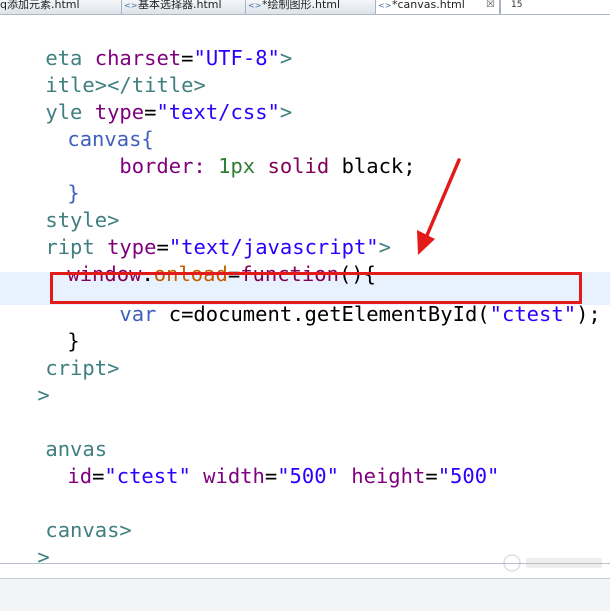 This screenshot has height=611, width=610. What do you see at coordinates (378, 166) in the screenshot?
I see `css-value: black;` at bounding box center [378, 166].